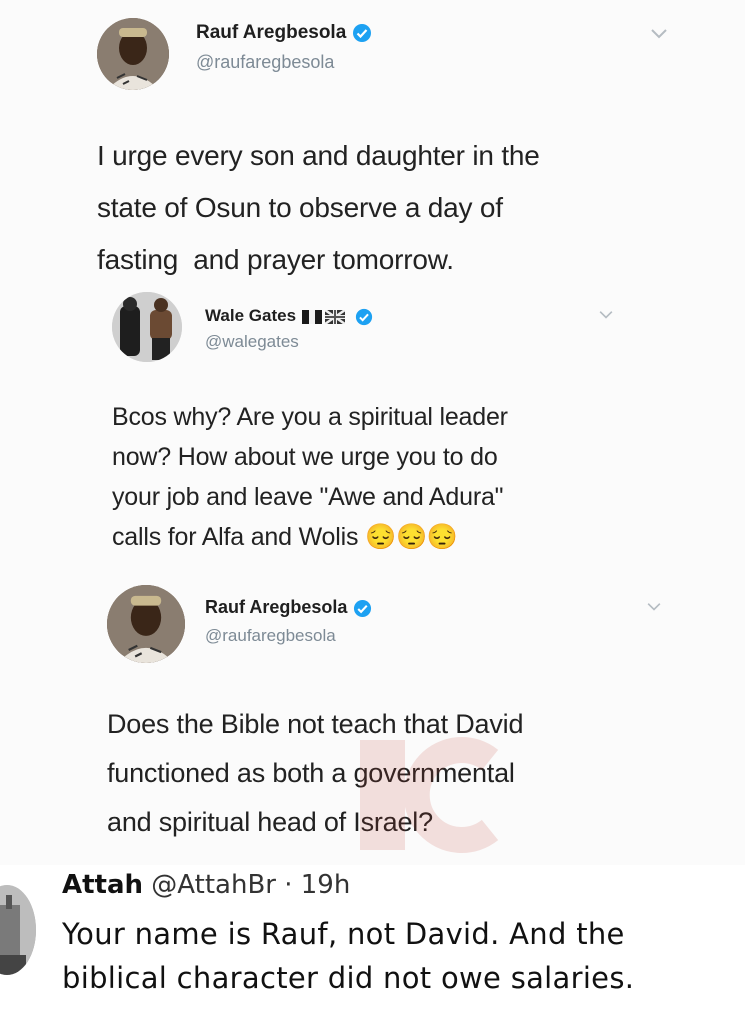  I want to click on display-name: Wale Gates, so click(289, 316).